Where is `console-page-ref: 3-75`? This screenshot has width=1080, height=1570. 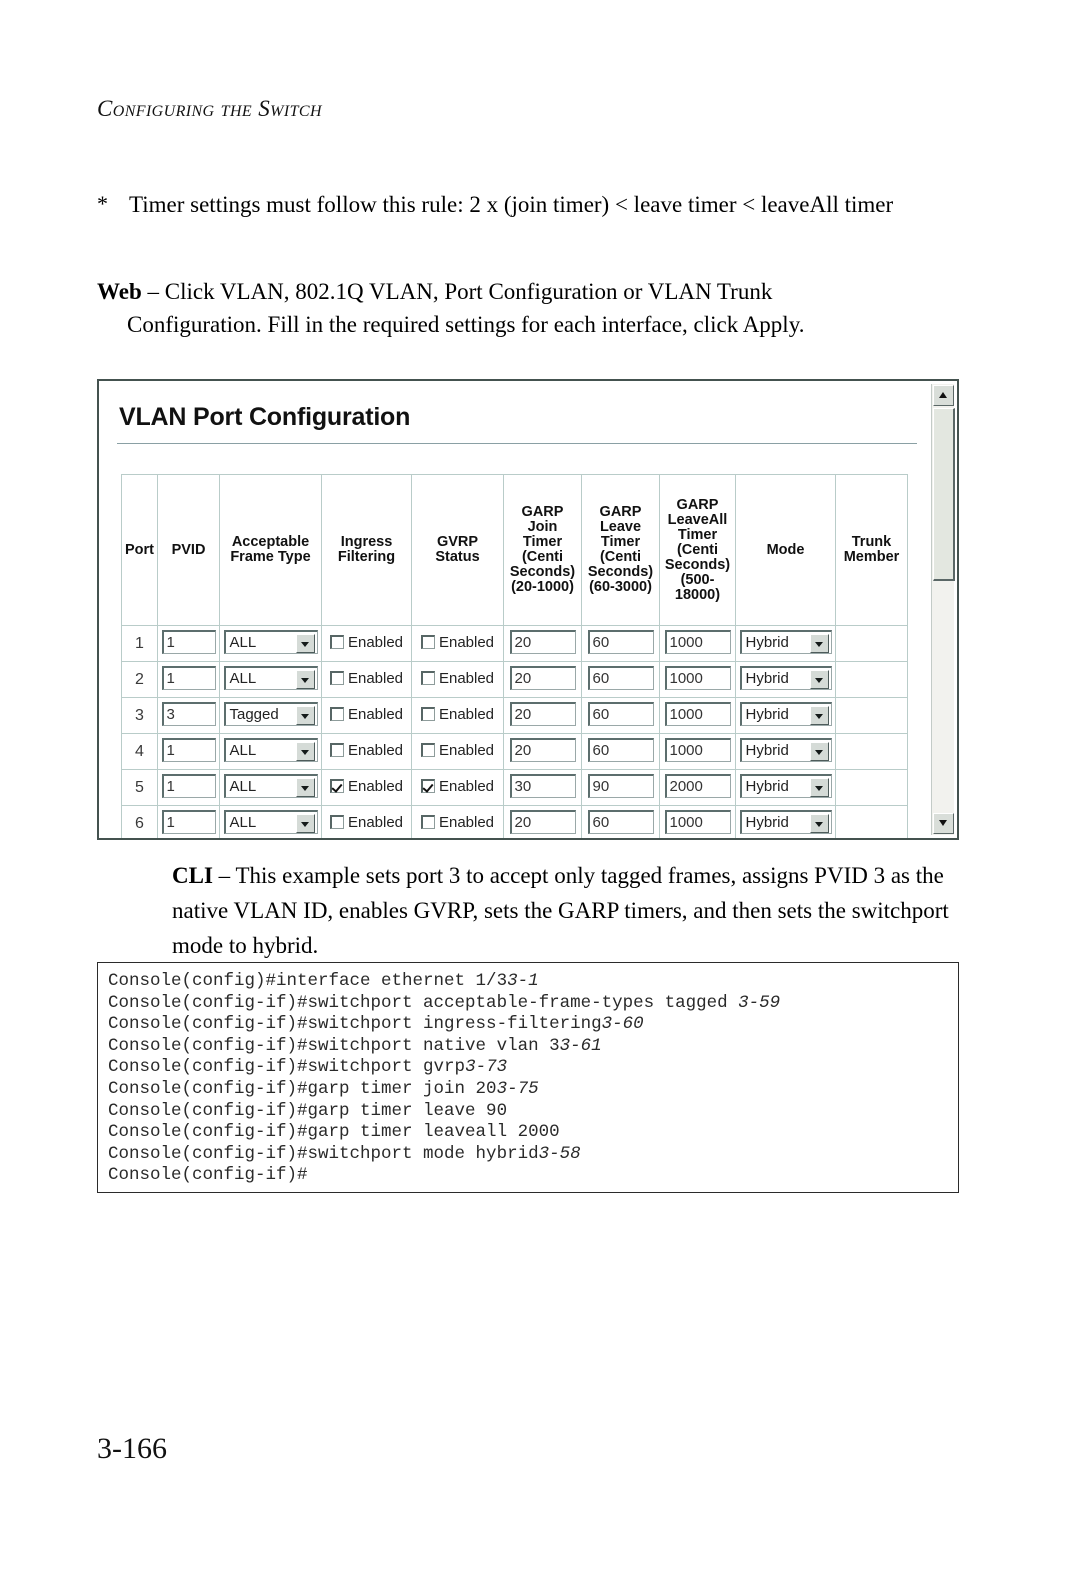
console-page-ref: 3-75 is located at coordinates (517, 1088).